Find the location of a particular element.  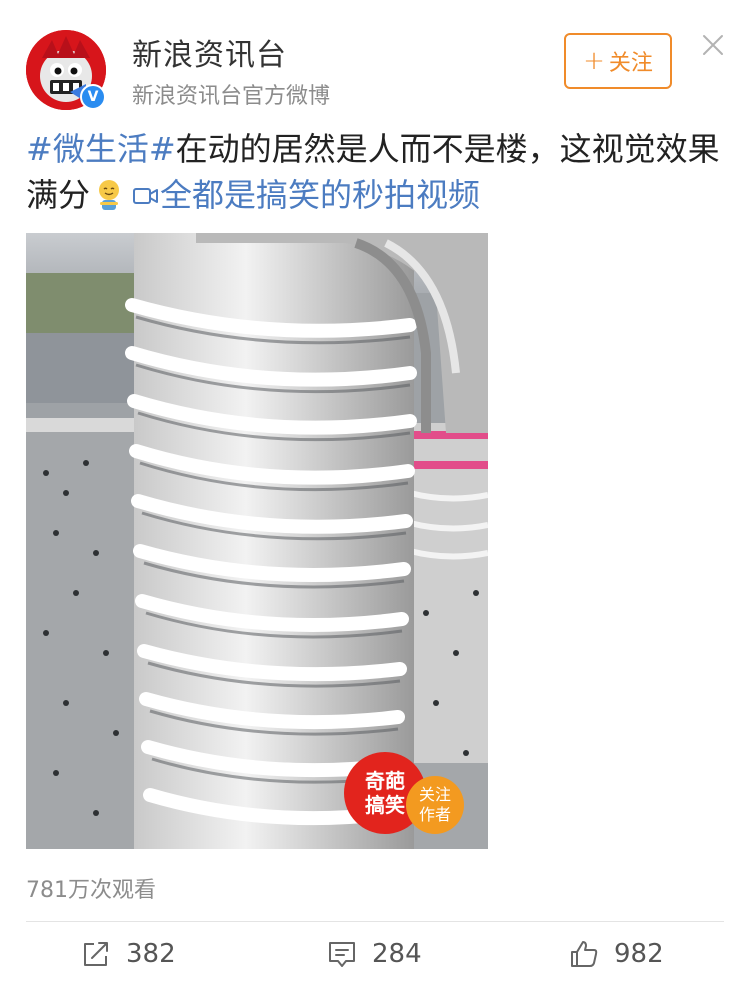

divider is located at coordinates (375, 921).